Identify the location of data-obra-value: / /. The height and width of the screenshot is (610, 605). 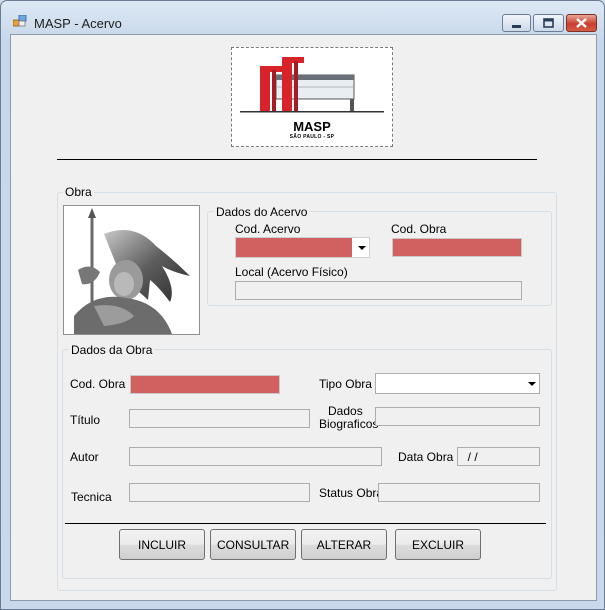
(469, 457).